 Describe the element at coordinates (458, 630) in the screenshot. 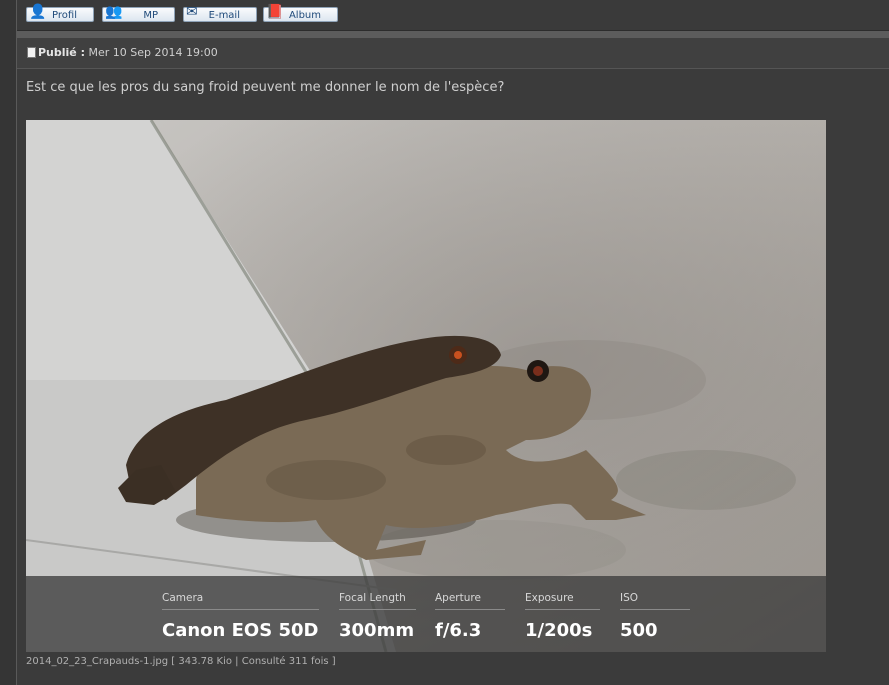

I see `exif-aperture-value: f/6.3` at that location.